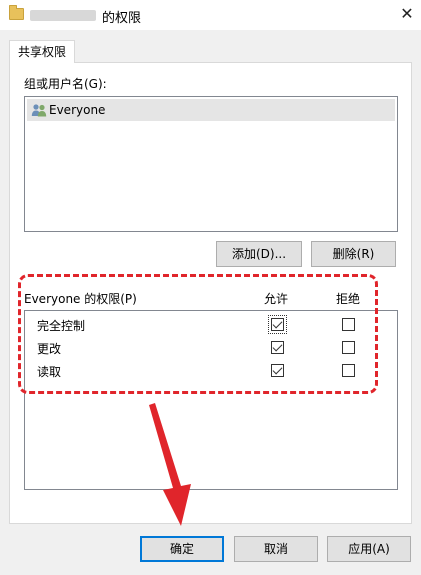 This screenshot has height=575, width=421. I want to click on list-item: Everyone, so click(211, 110).